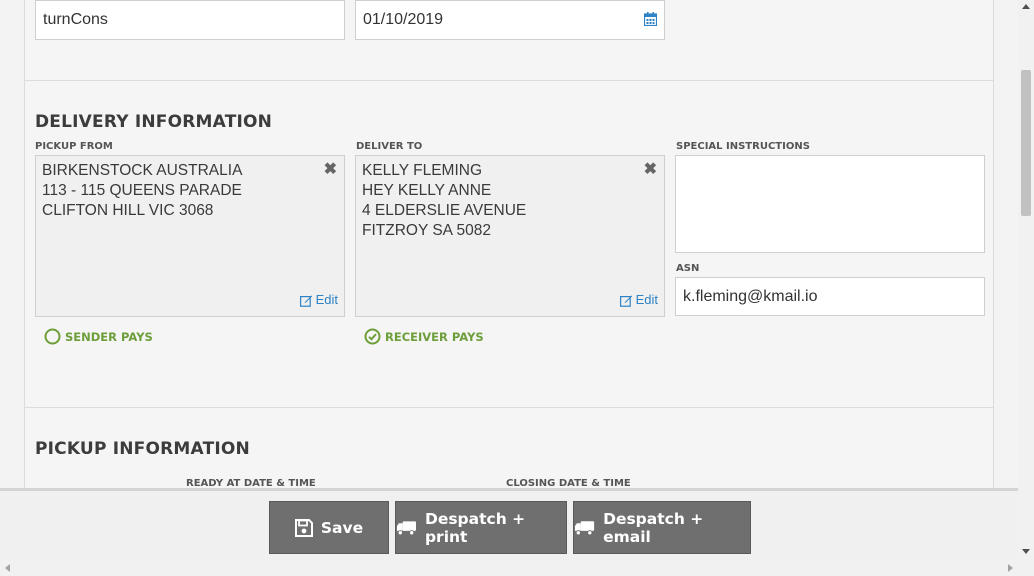 The height and width of the screenshot is (576, 1034). I want to click on special-instructions-textarea, so click(830, 204).